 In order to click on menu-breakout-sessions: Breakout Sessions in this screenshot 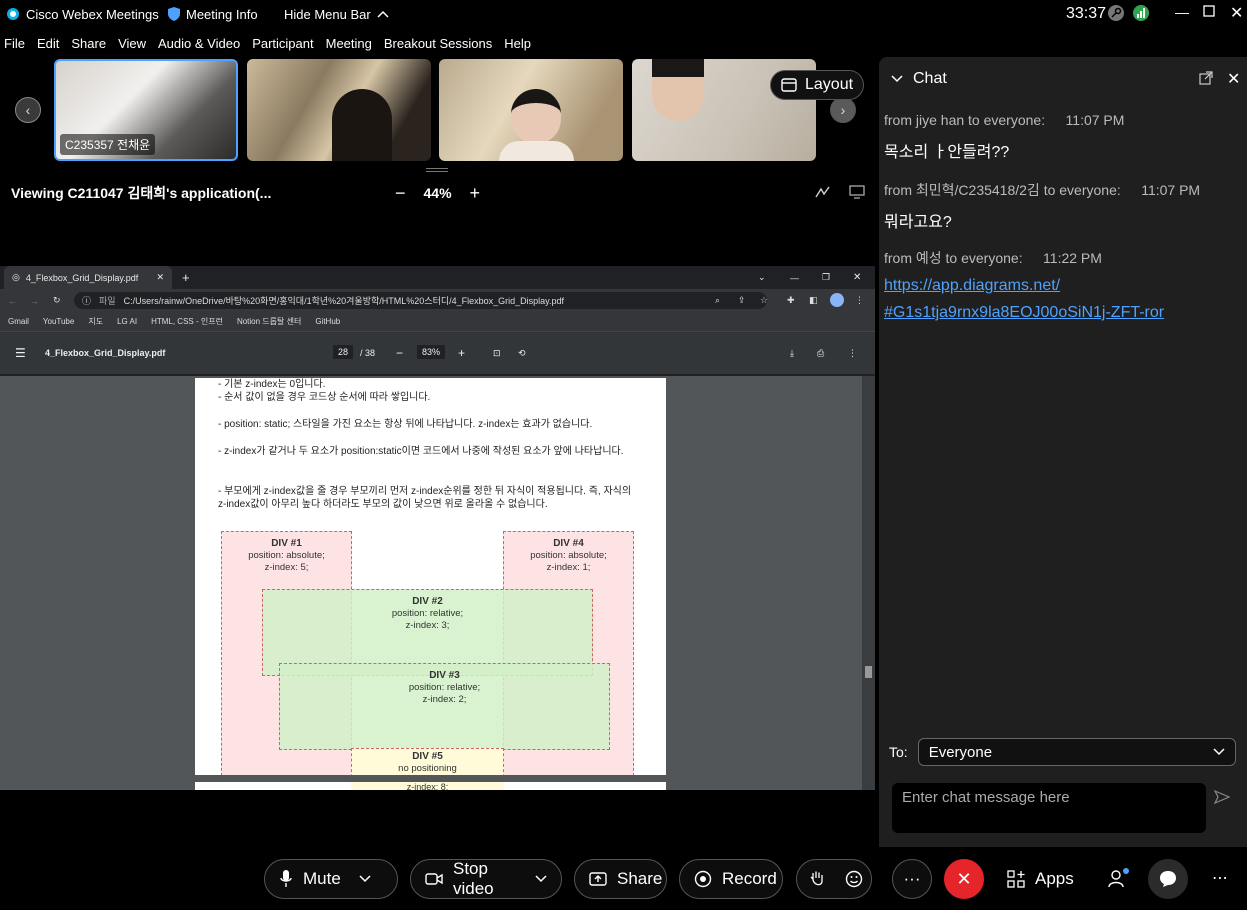, I will do `click(438, 43)`.